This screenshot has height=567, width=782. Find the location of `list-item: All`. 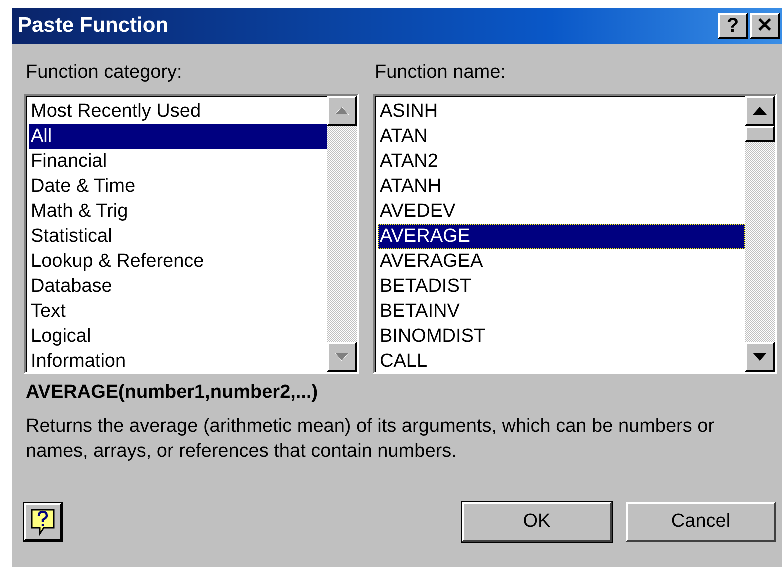

list-item: All is located at coordinates (178, 136).